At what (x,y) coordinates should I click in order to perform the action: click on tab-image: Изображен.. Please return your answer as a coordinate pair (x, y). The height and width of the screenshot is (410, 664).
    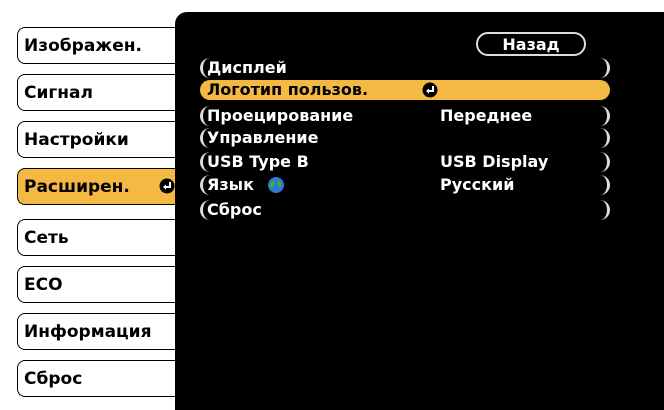
    Looking at the image, I should click on (101, 45).